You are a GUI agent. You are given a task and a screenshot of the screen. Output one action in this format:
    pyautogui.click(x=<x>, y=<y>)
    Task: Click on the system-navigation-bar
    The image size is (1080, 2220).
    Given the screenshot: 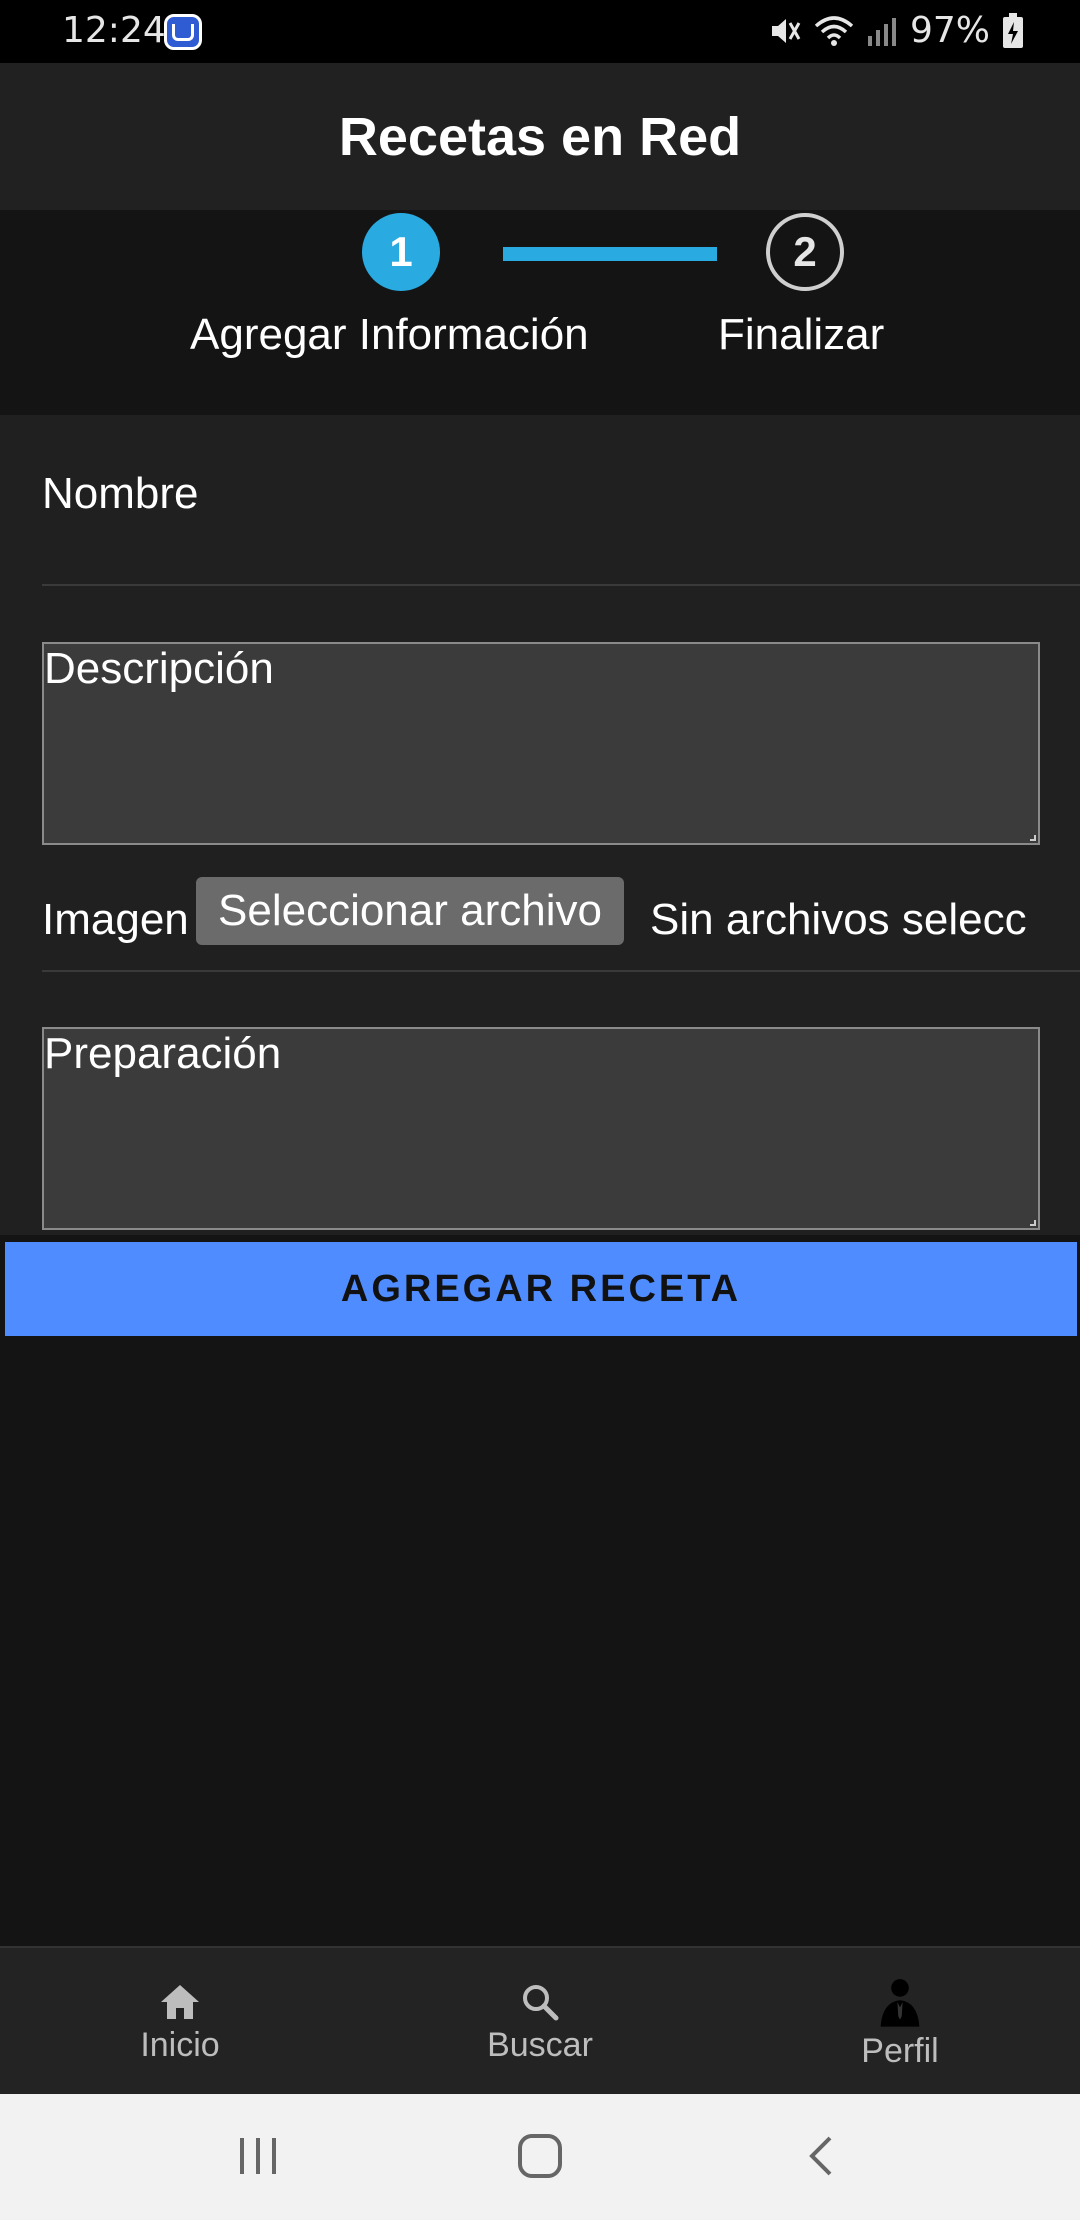 What is the action you would take?
    pyautogui.click(x=540, y=2157)
    